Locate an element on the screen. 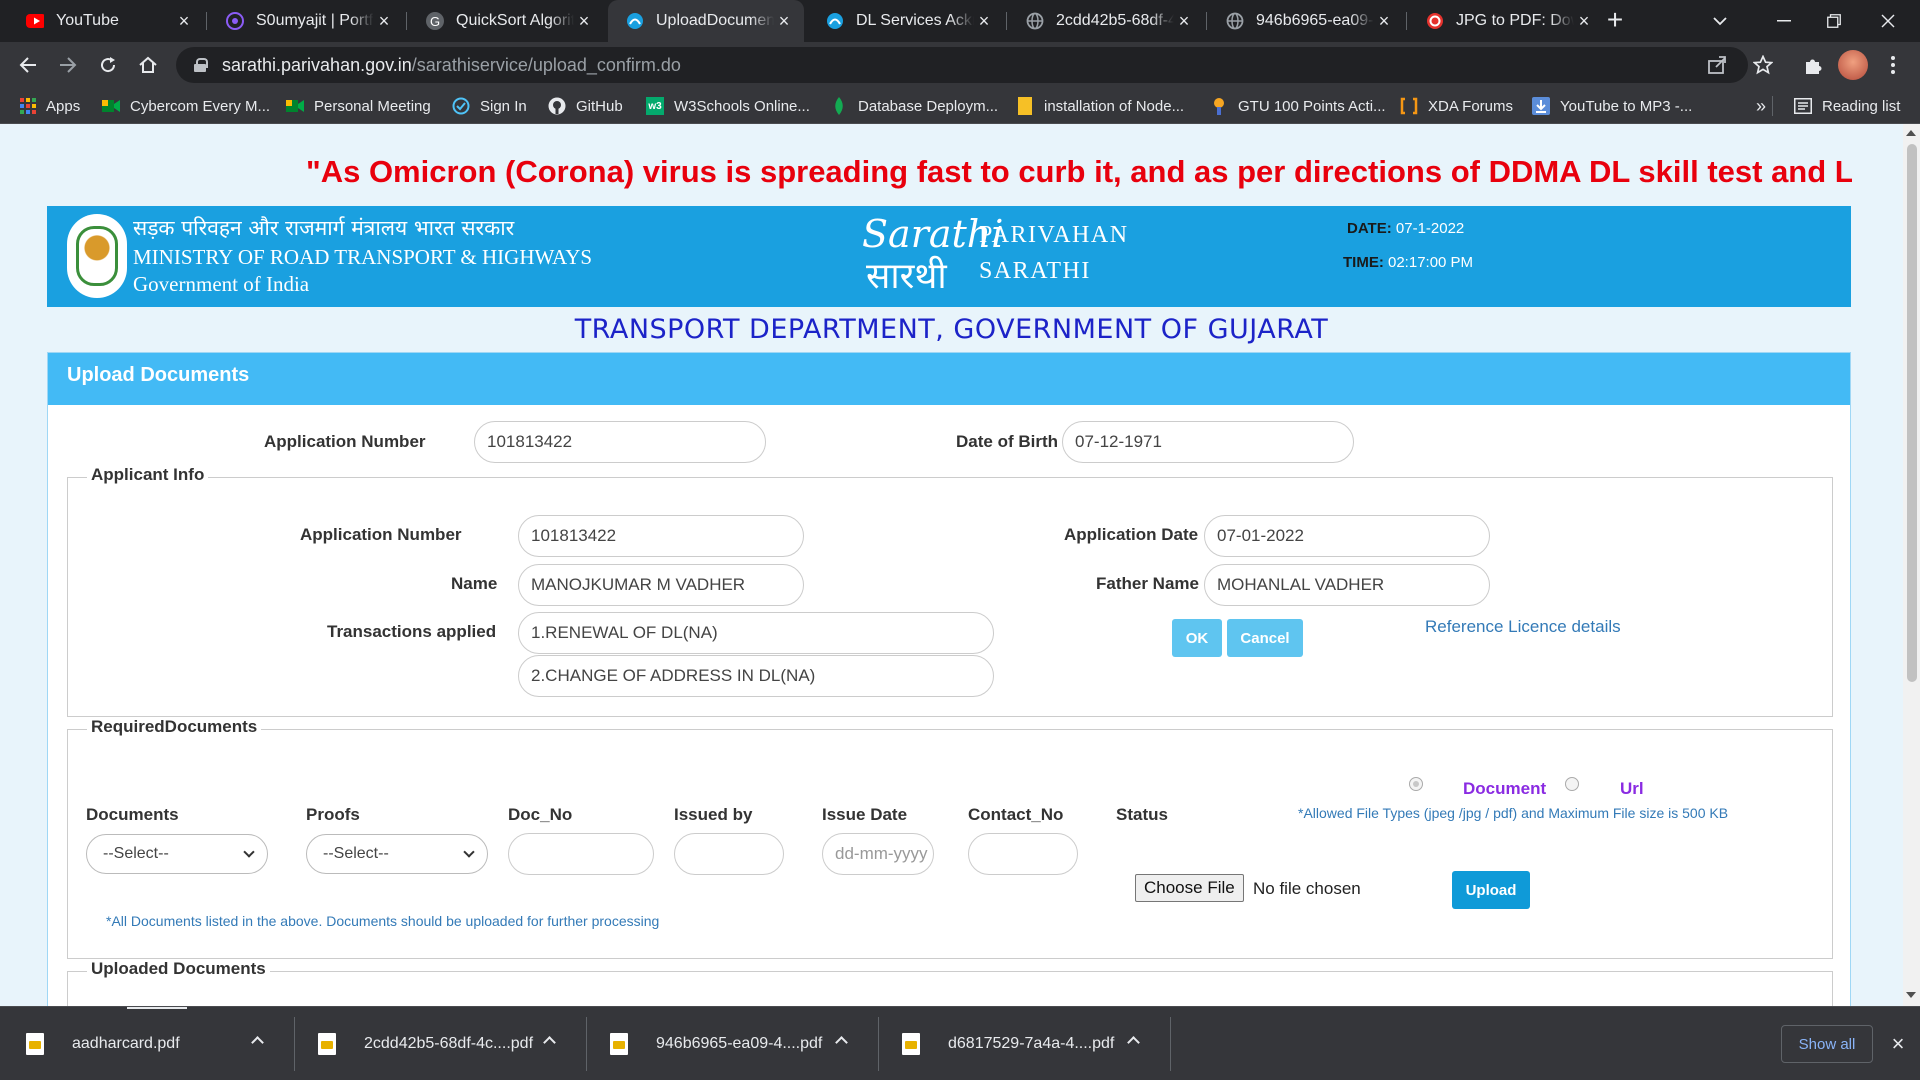  bookmark-xda: XDA Forums is located at coordinates (1456, 106).